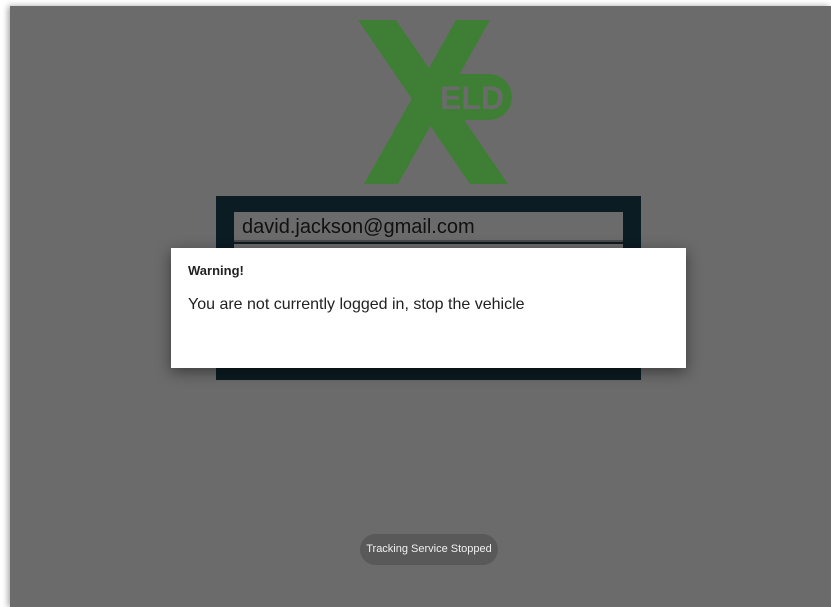  What do you see at coordinates (435, 102) in the screenshot?
I see `xeld-logo: ELD` at bounding box center [435, 102].